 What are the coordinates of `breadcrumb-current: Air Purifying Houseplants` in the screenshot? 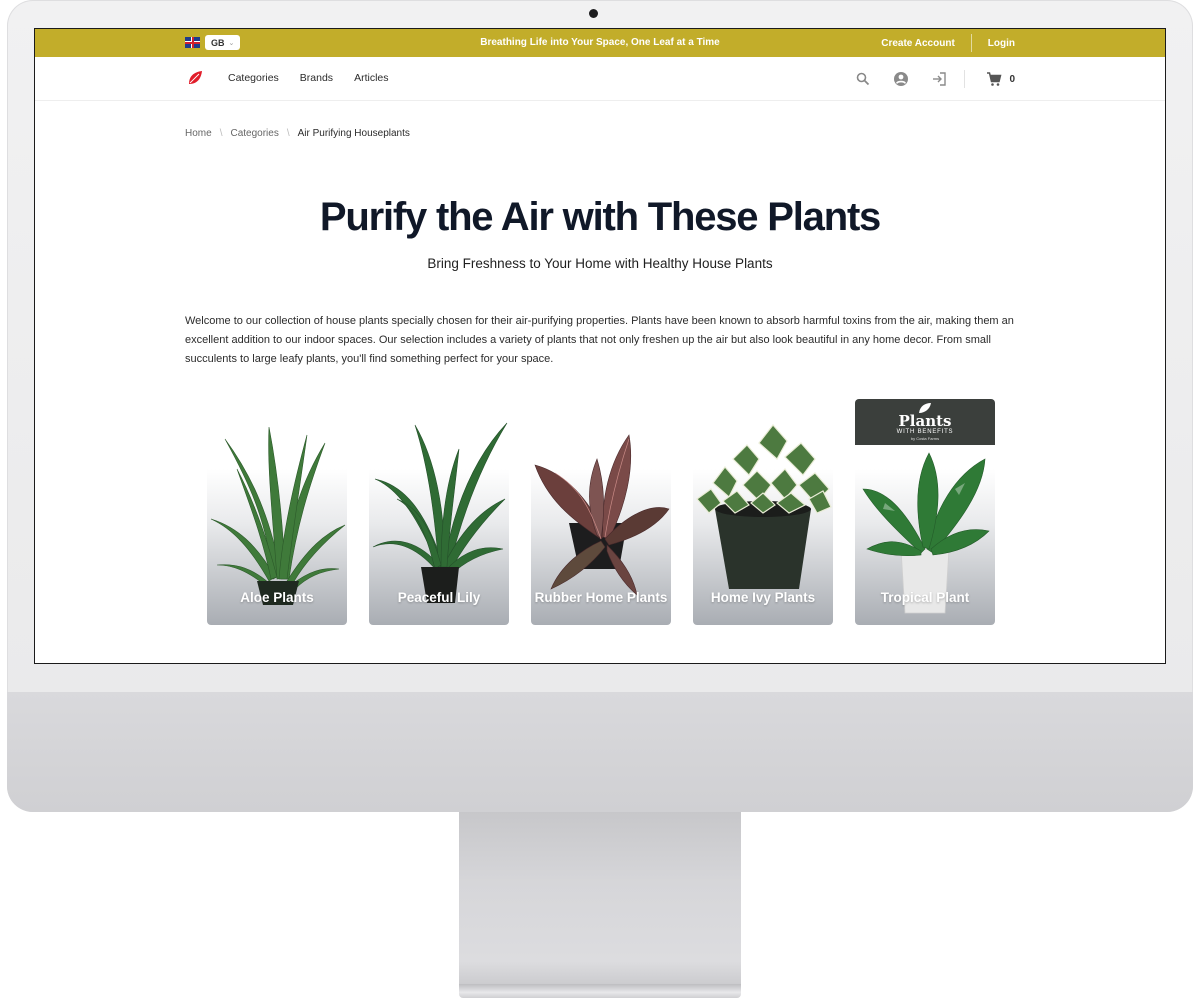 It's located at (353, 133).